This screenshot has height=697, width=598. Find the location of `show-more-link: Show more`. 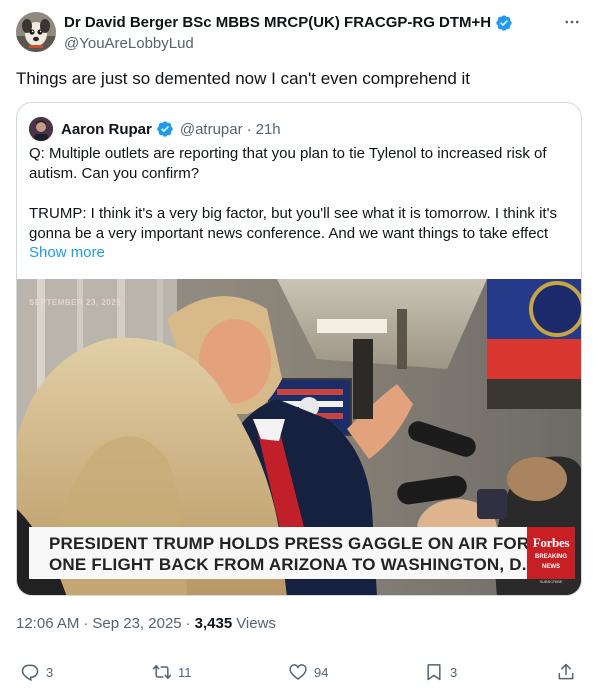

show-more-link: Show more is located at coordinates (67, 252).